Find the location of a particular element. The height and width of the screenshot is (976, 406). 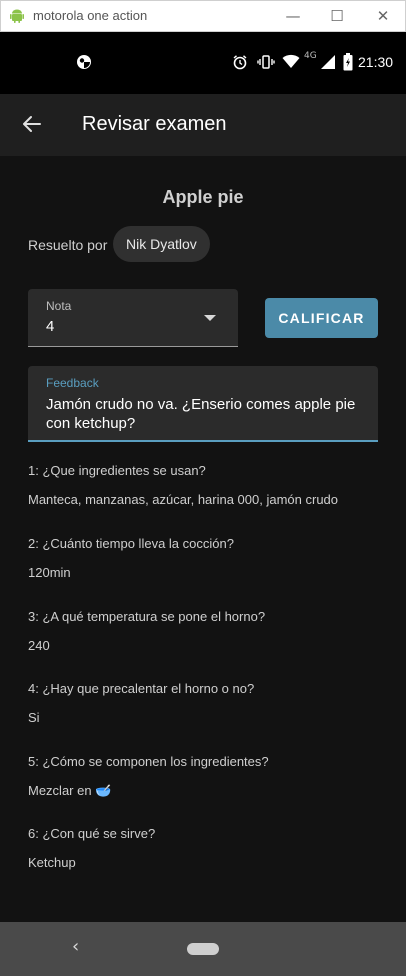

answer-text: Ketchup is located at coordinates (52, 862).